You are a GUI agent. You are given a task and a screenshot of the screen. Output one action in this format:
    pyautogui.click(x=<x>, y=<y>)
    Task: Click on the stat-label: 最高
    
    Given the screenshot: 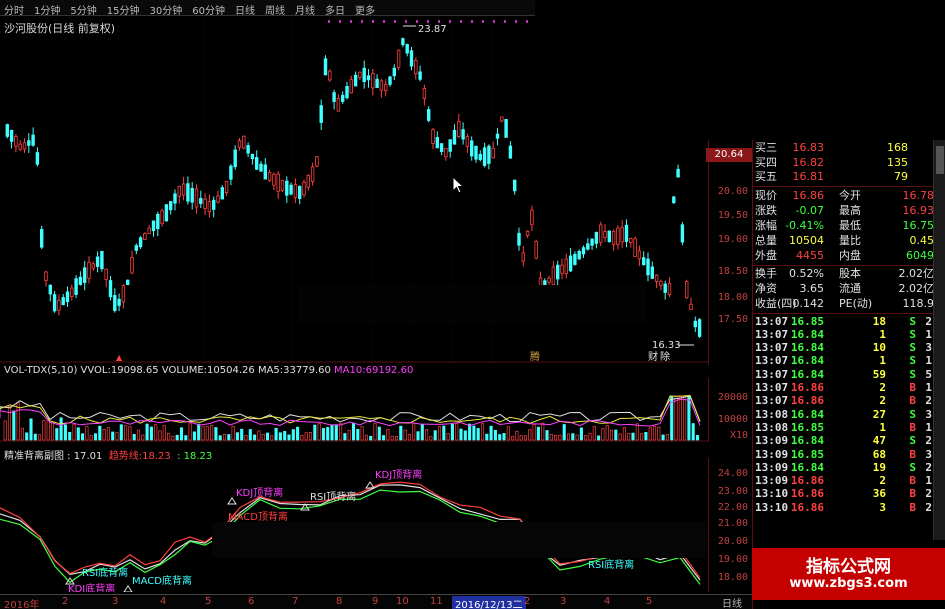 What is the action you would take?
    pyautogui.click(x=850, y=210)
    